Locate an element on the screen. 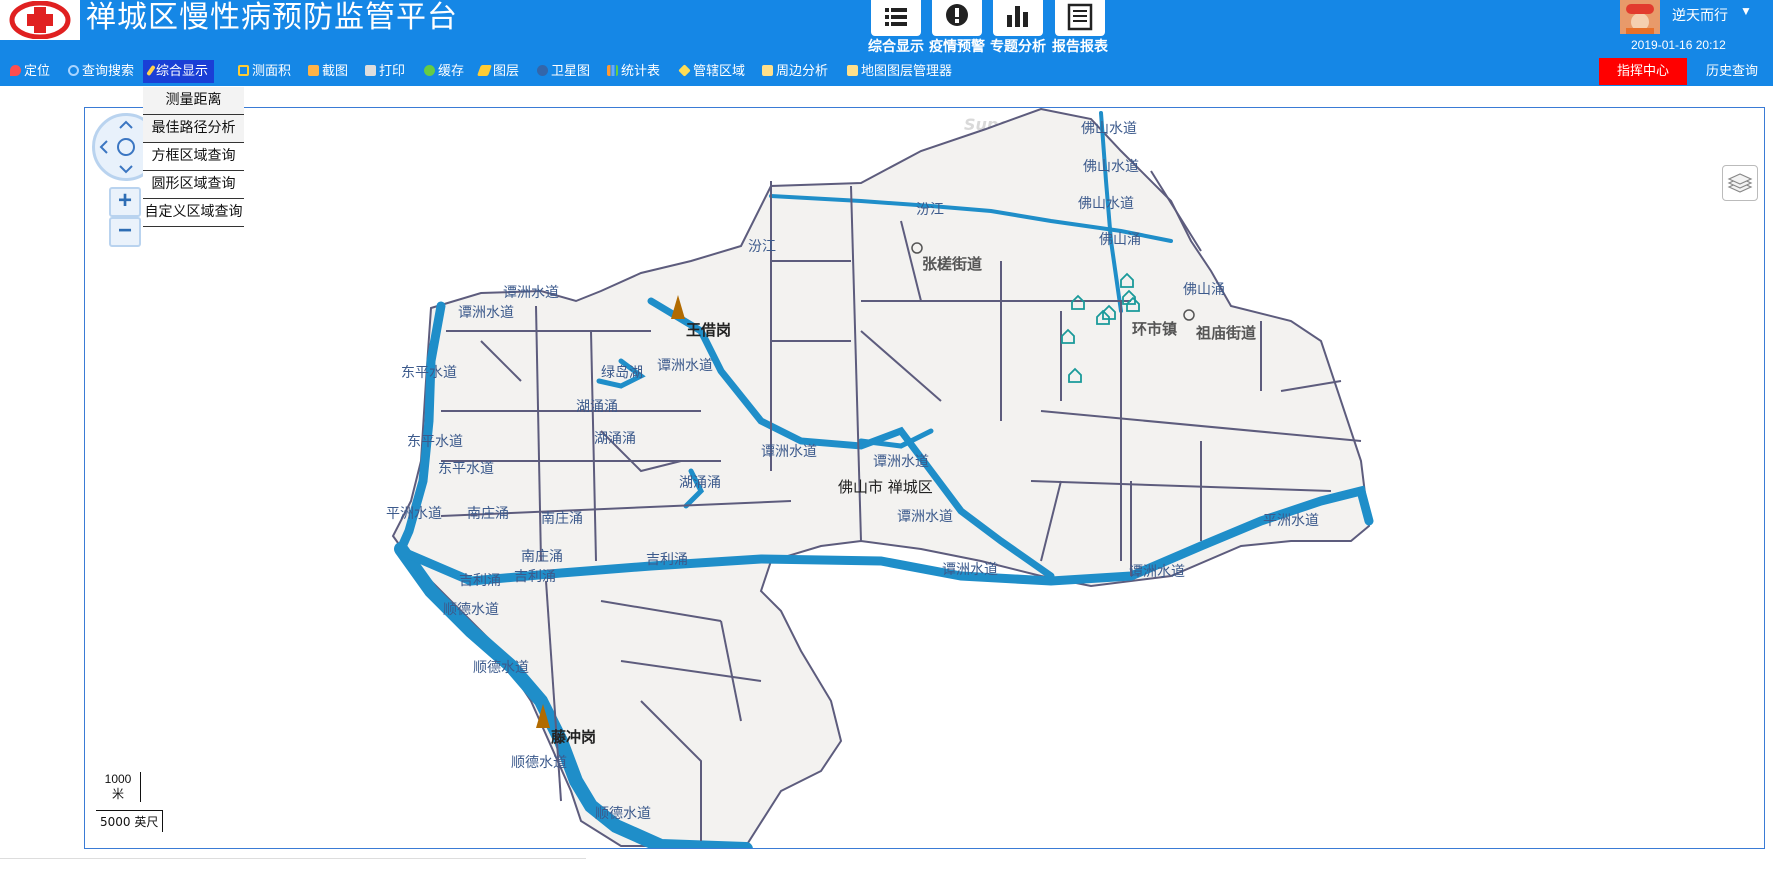  module-report: 报告报表 is located at coordinates (1080, 28).